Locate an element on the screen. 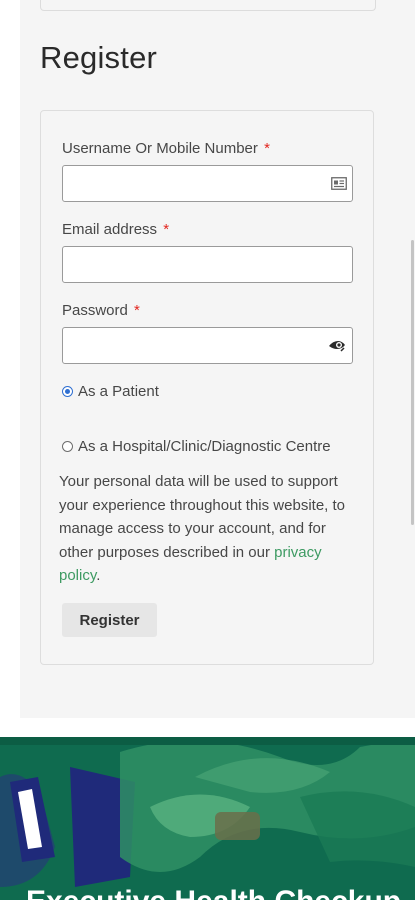 The height and width of the screenshot is (900, 415). email-label: Email address * is located at coordinates (115, 229).